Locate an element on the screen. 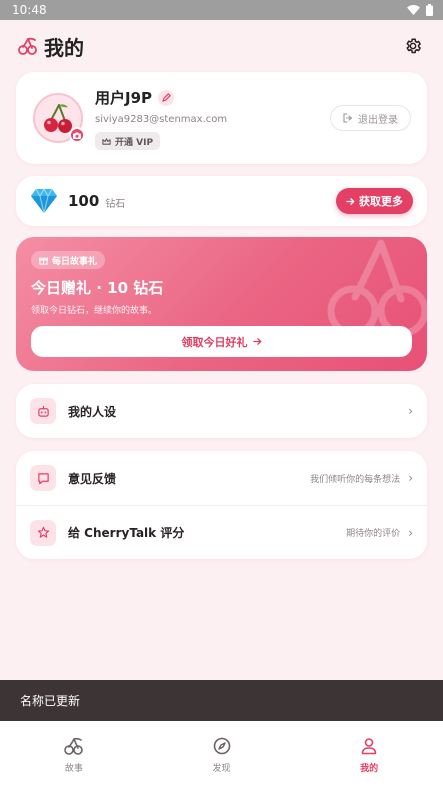 This screenshot has width=443, height=789. gear-icon is located at coordinates (413, 46).